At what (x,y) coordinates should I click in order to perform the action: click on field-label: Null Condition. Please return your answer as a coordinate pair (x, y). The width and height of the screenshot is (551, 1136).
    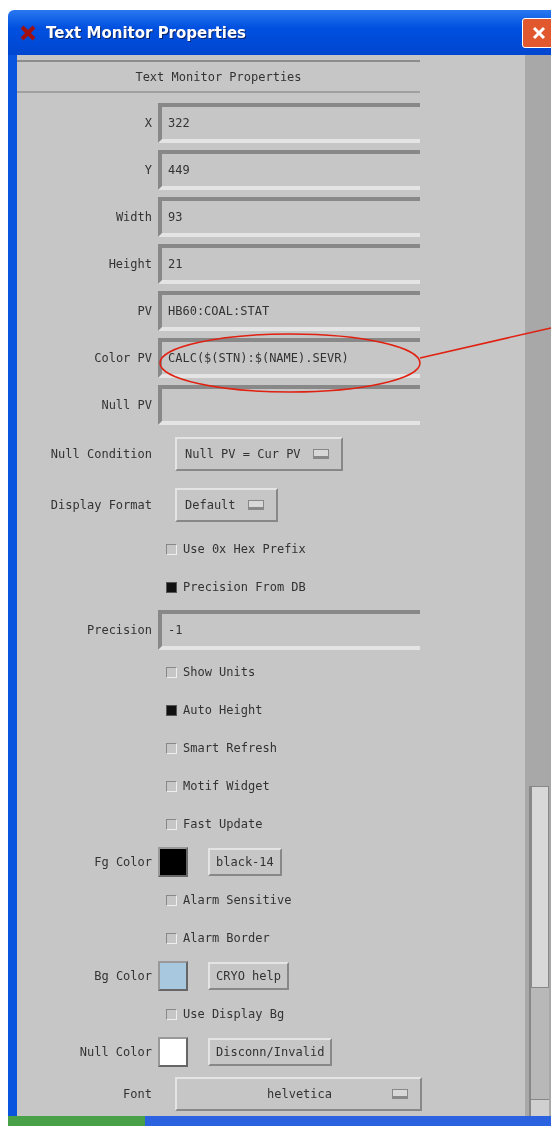
    Looking at the image, I should click on (100, 453).